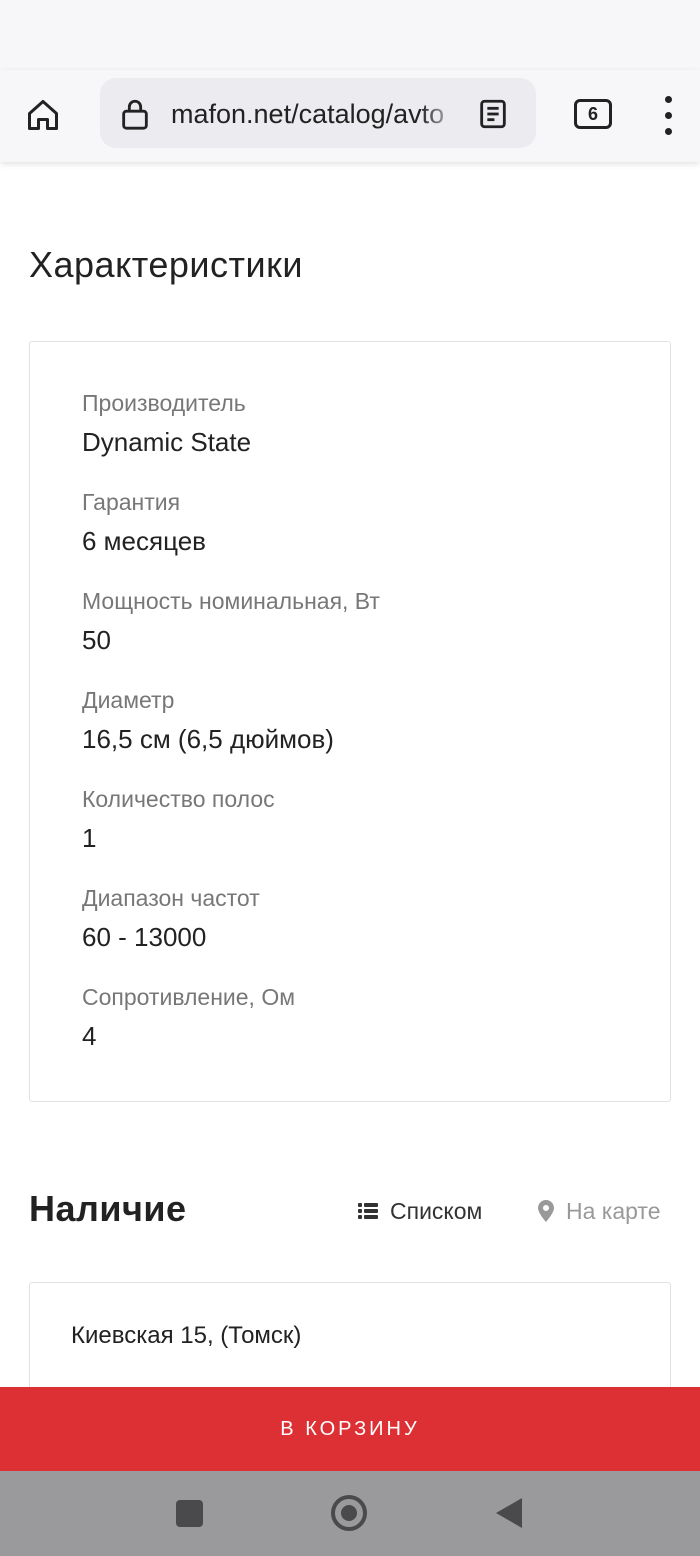 The width and height of the screenshot is (700, 1556). Describe the element at coordinates (593, 114) in the screenshot. I see `tabs-counter-button: 6` at that location.